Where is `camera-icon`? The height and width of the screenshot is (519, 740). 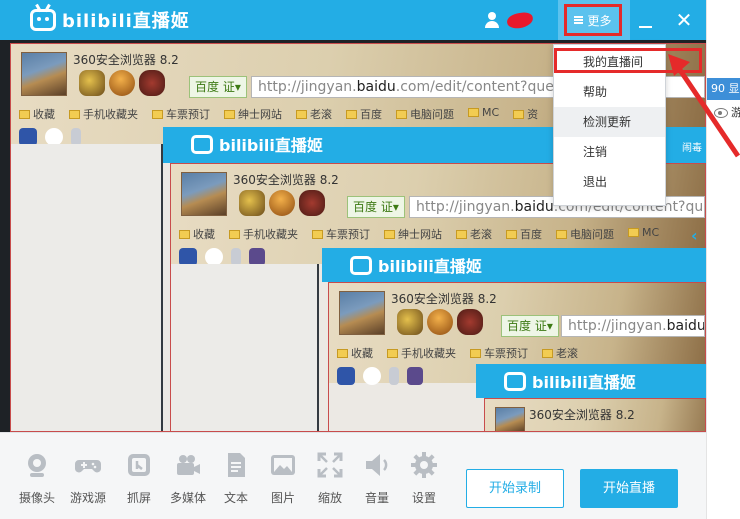 camera-icon is located at coordinates (37, 465).